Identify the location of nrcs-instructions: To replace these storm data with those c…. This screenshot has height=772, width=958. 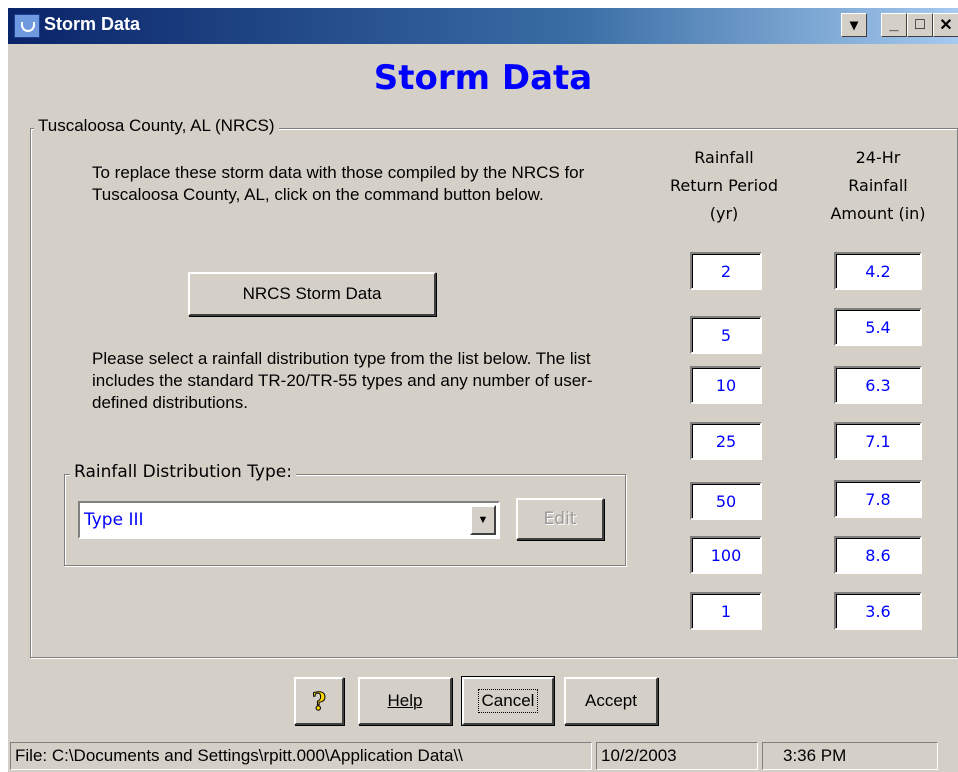
(338, 183).